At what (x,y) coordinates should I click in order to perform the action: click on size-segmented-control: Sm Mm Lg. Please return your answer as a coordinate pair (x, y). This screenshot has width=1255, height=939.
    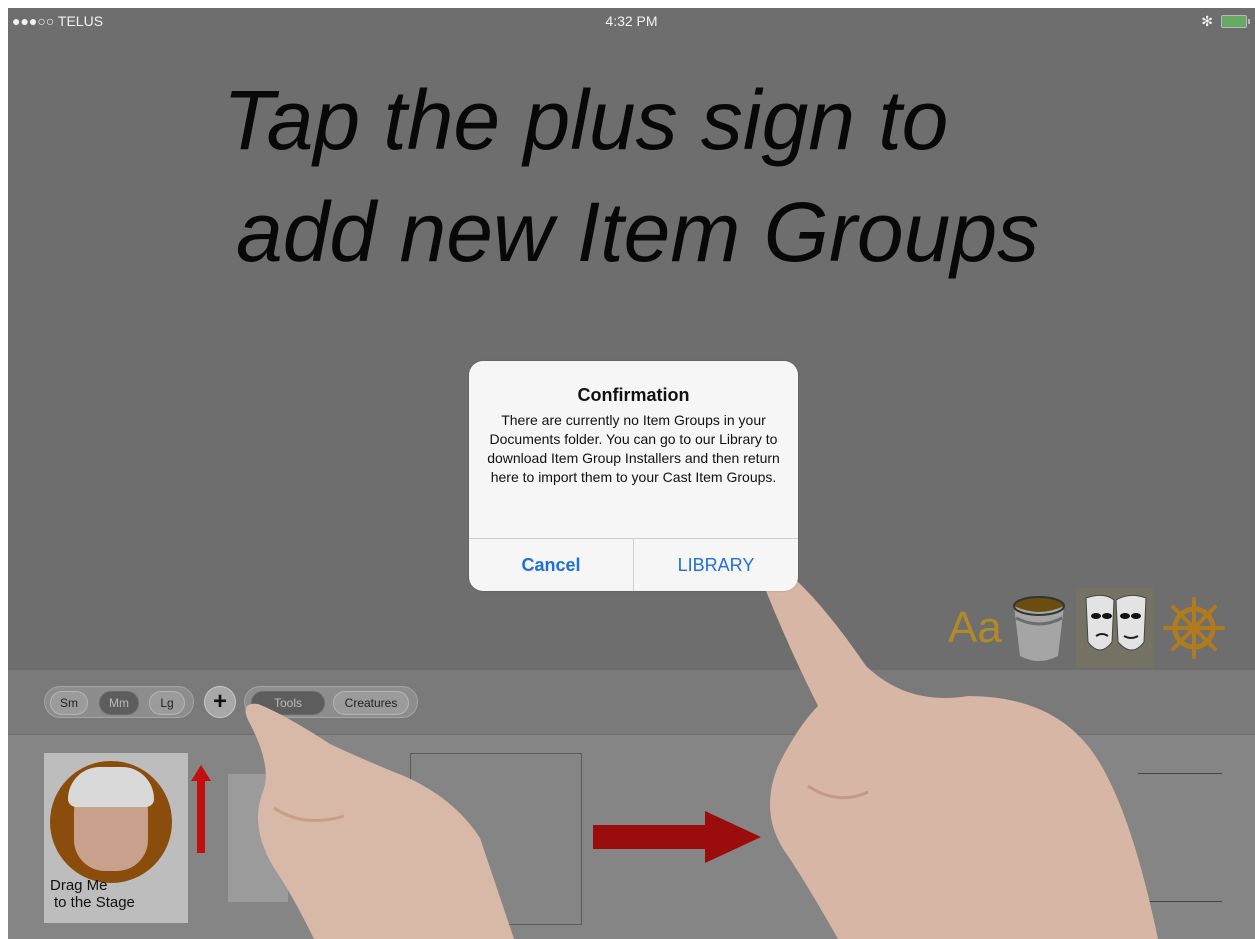
    Looking at the image, I should click on (119, 702).